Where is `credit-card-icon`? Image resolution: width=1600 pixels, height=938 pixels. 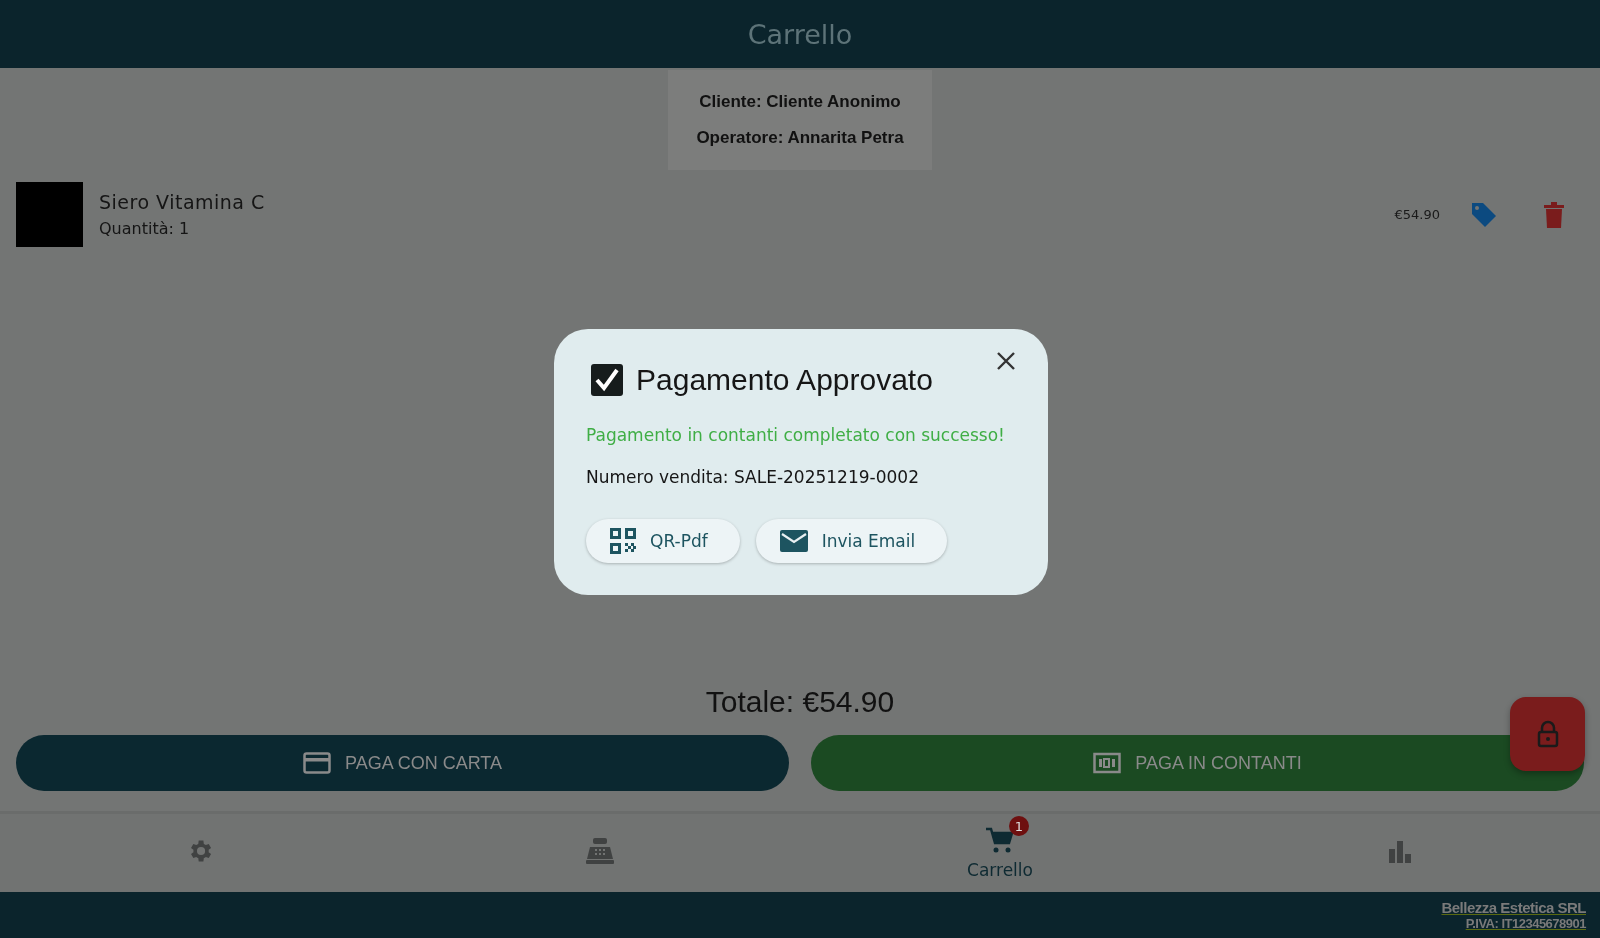 credit-card-icon is located at coordinates (316, 763).